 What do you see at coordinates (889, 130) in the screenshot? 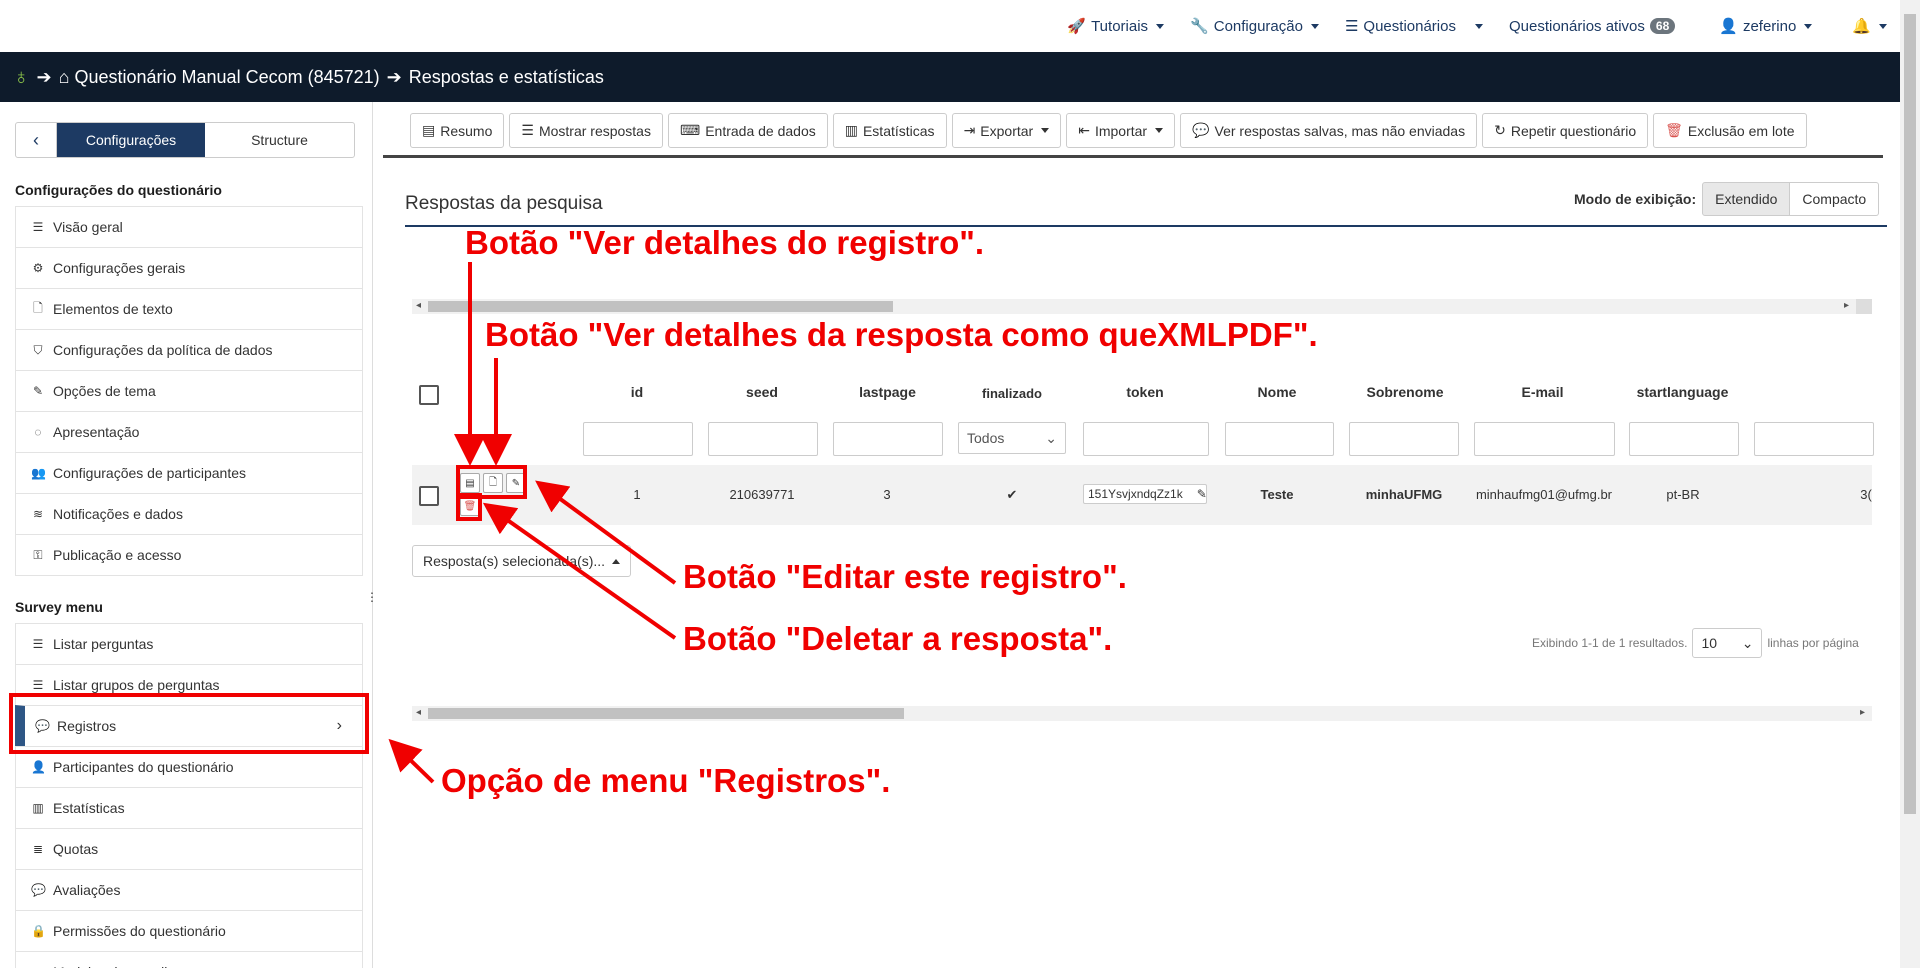
I see `statistics-button: ▥ Estatísticas` at bounding box center [889, 130].